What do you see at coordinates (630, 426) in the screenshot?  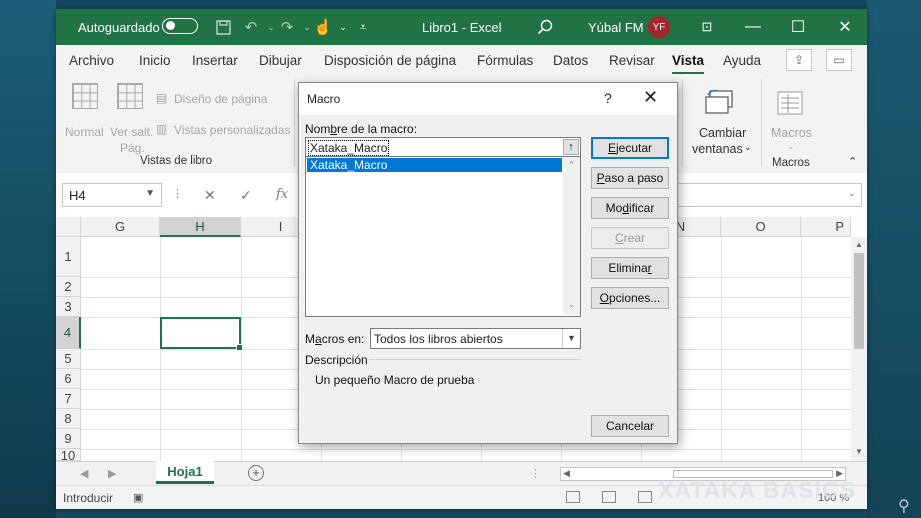 I see `cancel-button: Cancelar` at bounding box center [630, 426].